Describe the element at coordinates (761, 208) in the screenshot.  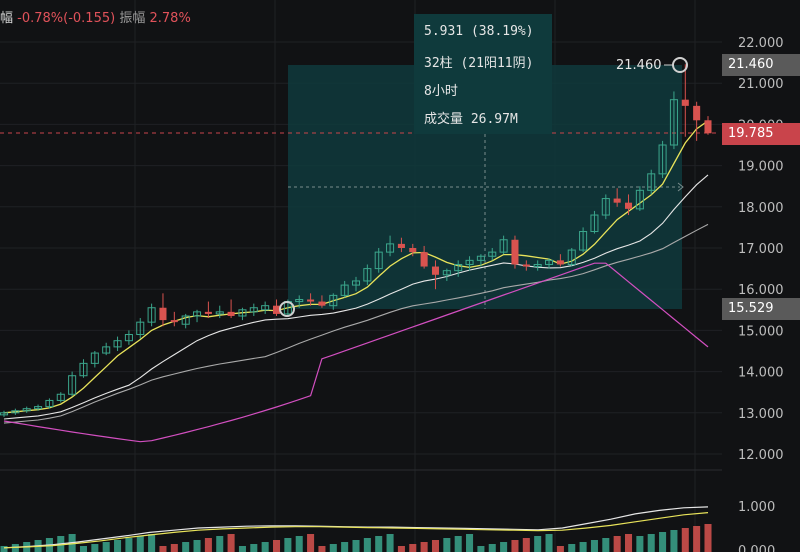
I see `y-tick-label: 18.000` at that location.